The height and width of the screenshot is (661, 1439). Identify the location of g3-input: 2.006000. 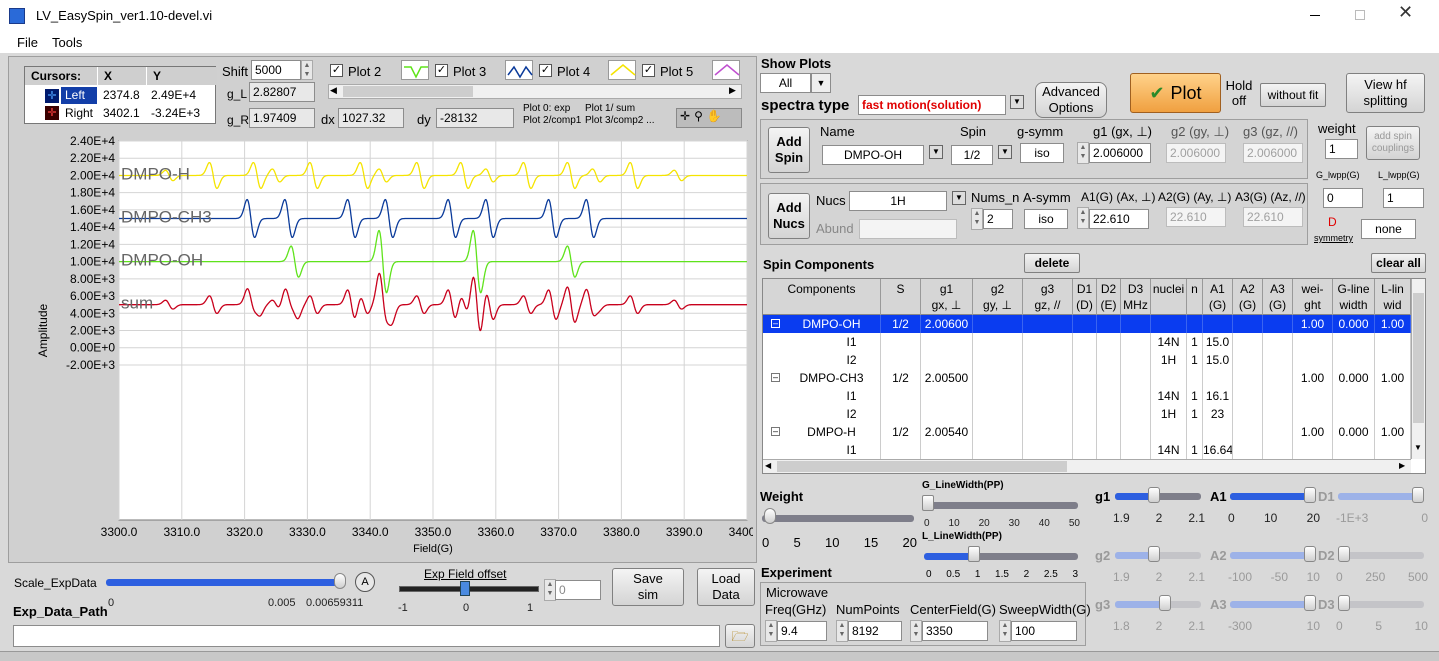
(1273, 153).